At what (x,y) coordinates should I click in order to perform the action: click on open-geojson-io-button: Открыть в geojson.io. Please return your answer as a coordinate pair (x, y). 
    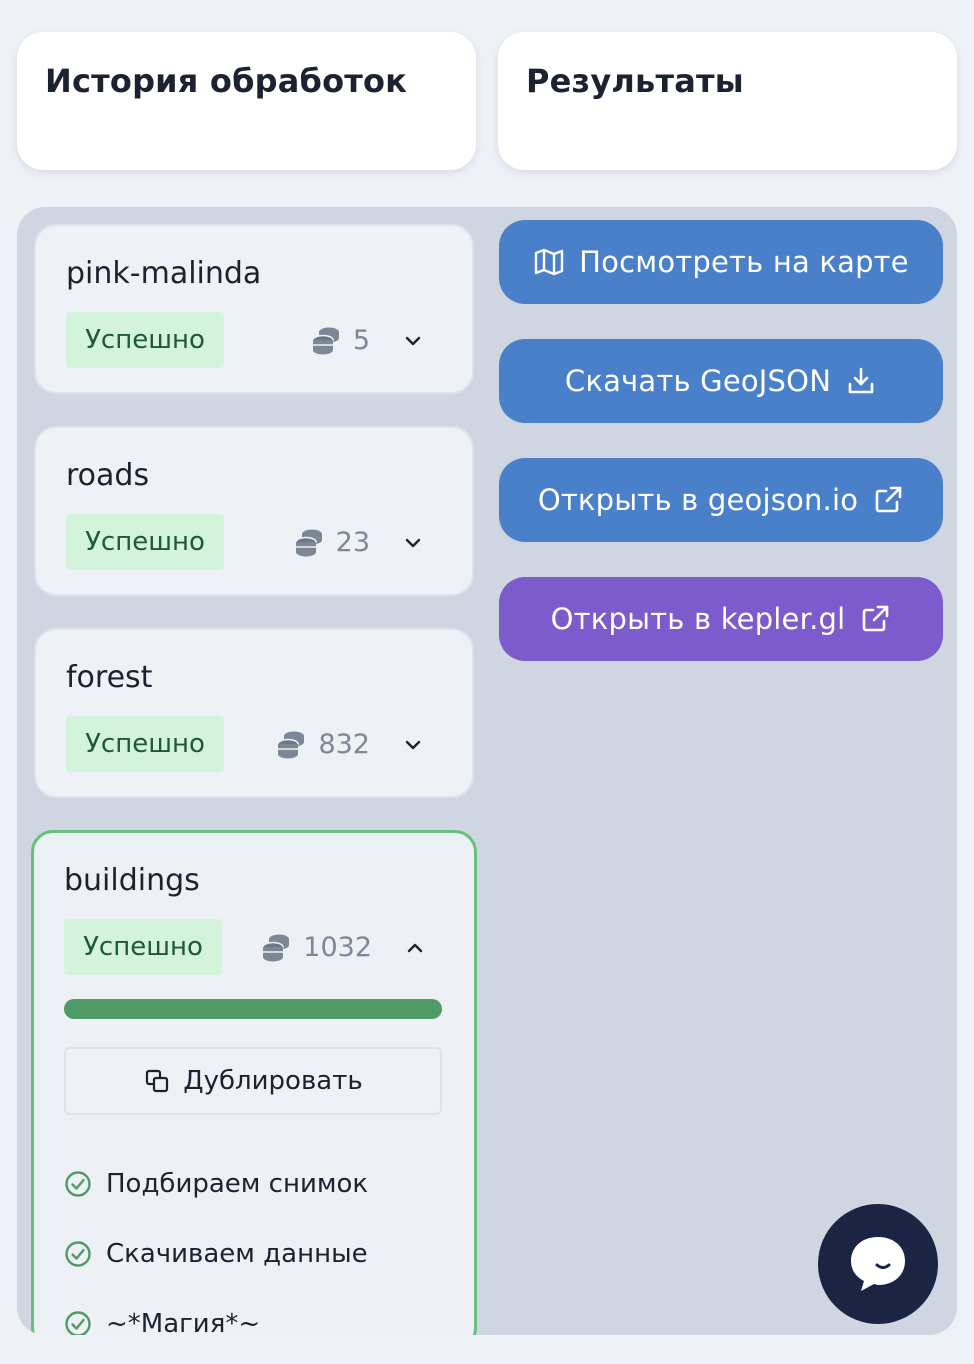
    Looking at the image, I should click on (721, 500).